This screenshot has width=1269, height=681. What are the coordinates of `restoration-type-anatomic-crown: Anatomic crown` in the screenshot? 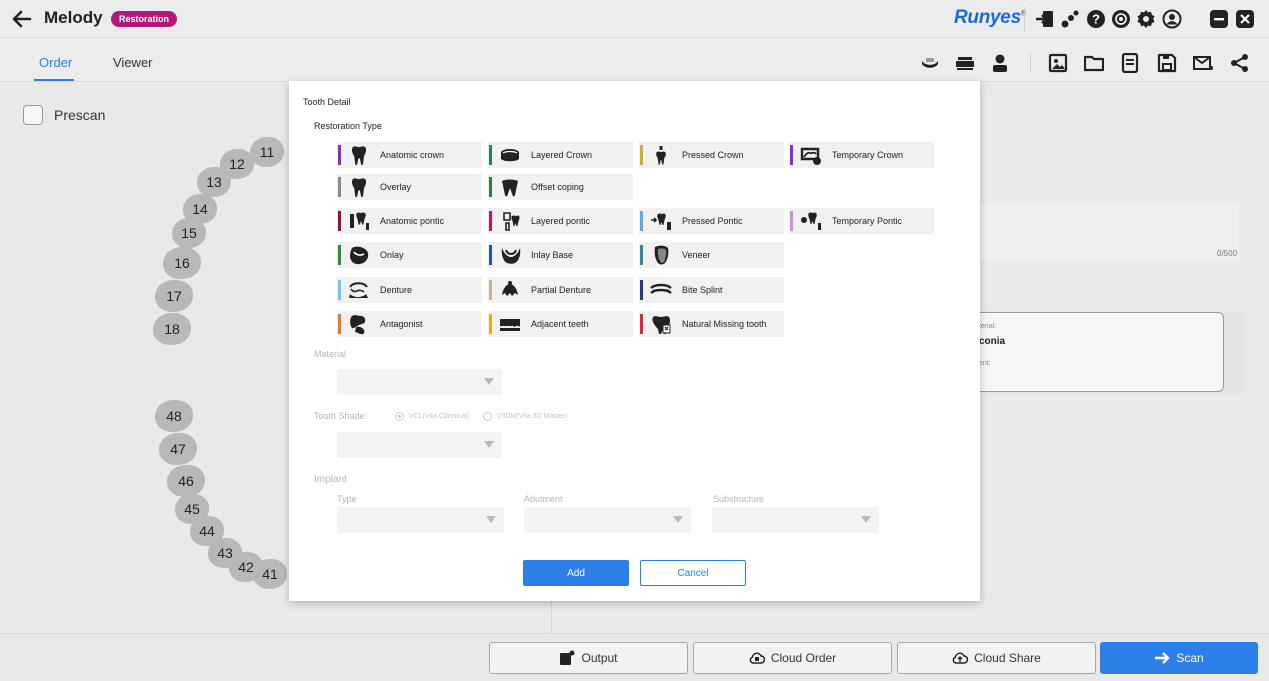 It's located at (409, 155).